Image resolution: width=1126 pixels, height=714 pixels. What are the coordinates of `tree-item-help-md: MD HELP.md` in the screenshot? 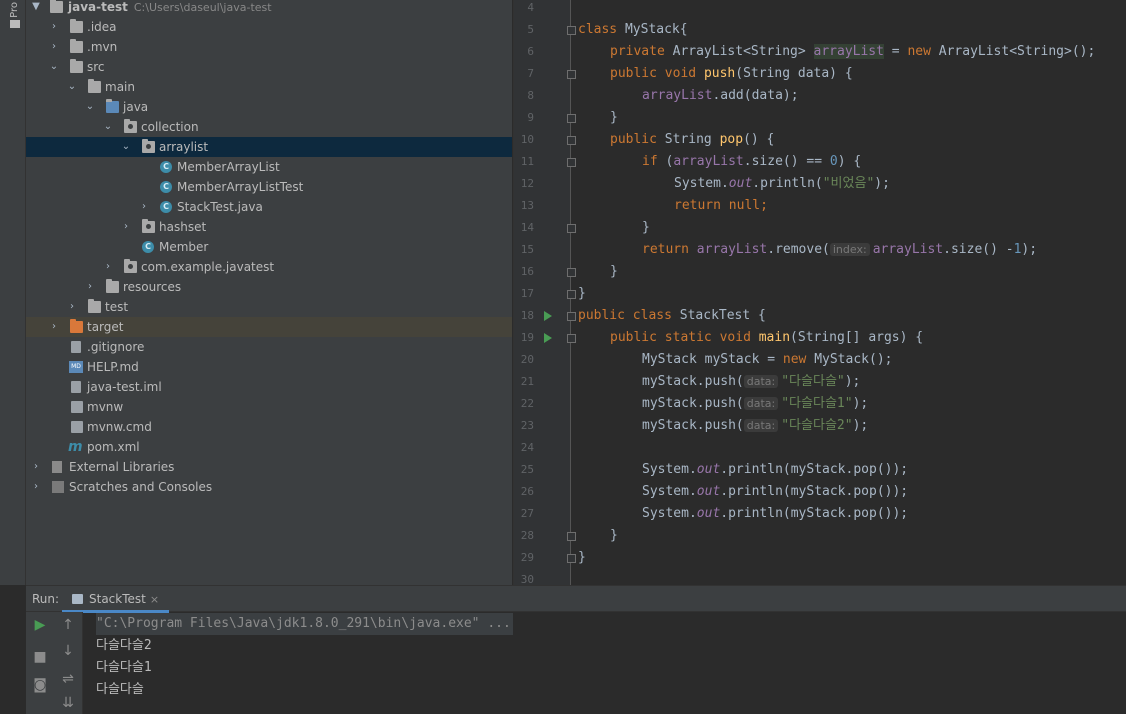 It's located at (269, 367).